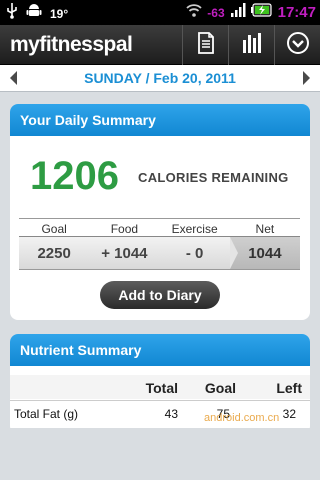 The width and height of the screenshot is (320, 480). What do you see at coordinates (194, 253) in the screenshot?
I see `exercise-value: - 0` at bounding box center [194, 253].